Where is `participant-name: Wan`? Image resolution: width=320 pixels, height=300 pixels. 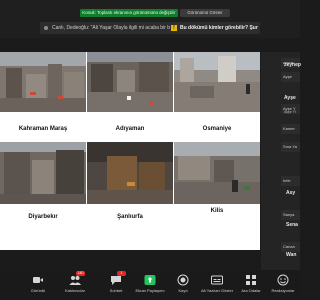 participant-name: Wan is located at coordinates (291, 255).